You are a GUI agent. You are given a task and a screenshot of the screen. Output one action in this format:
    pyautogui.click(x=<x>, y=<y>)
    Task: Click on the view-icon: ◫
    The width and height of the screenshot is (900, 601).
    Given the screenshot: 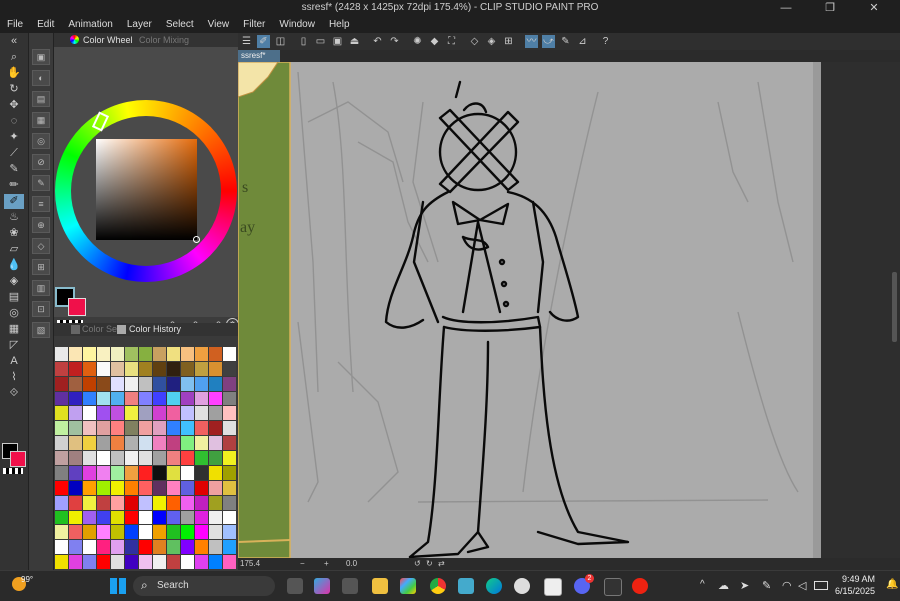 What is the action you would take?
    pyautogui.click(x=280, y=41)
    